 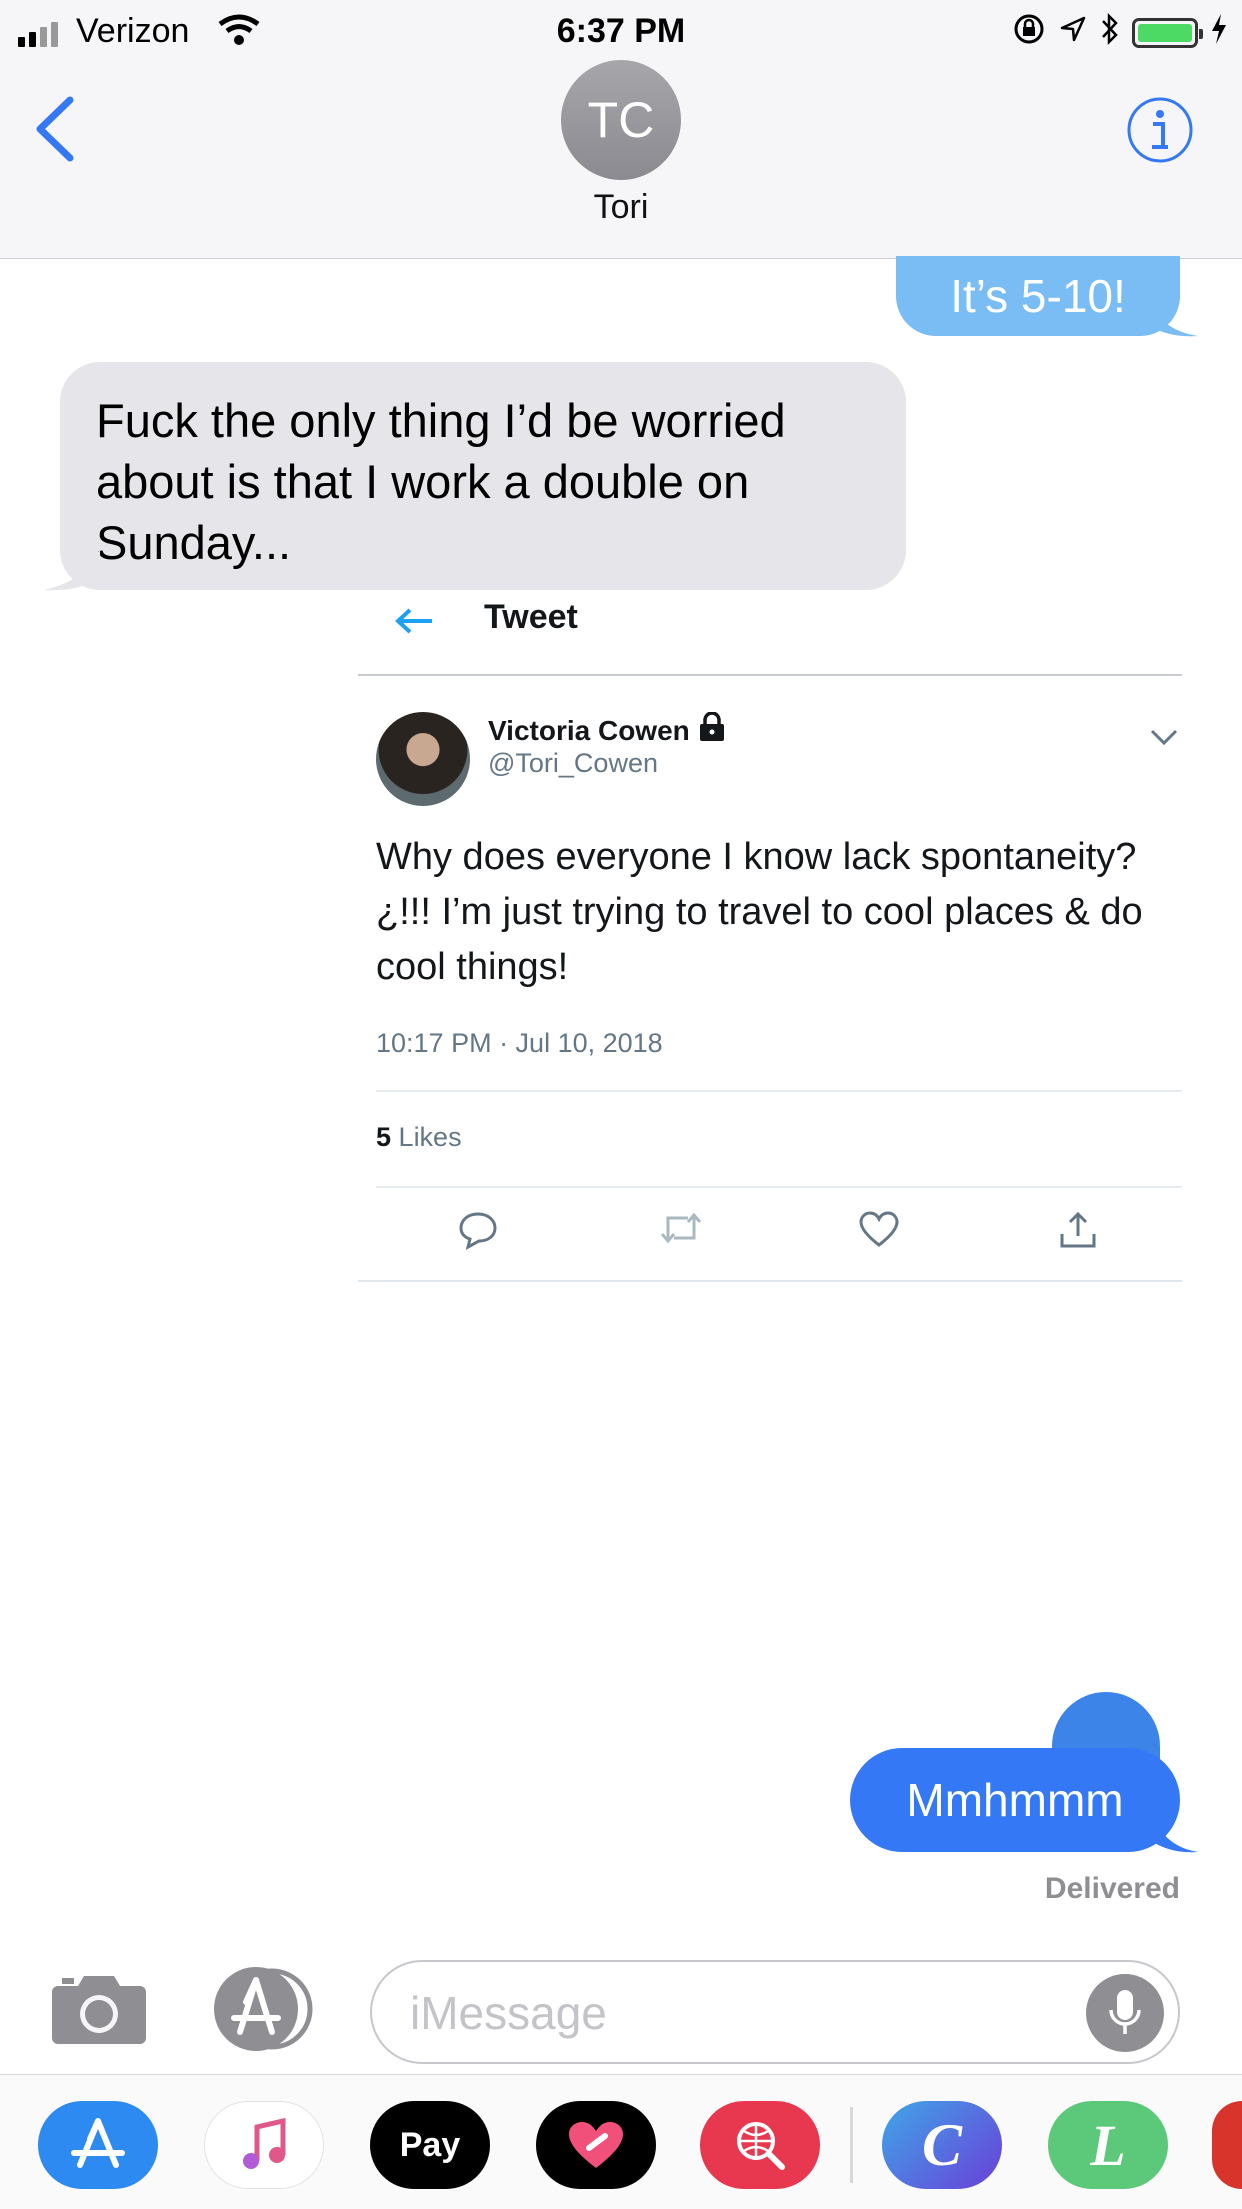 What do you see at coordinates (621, 120) in the screenshot?
I see `contact-avatar: TC` at bounding box center [621, 120].